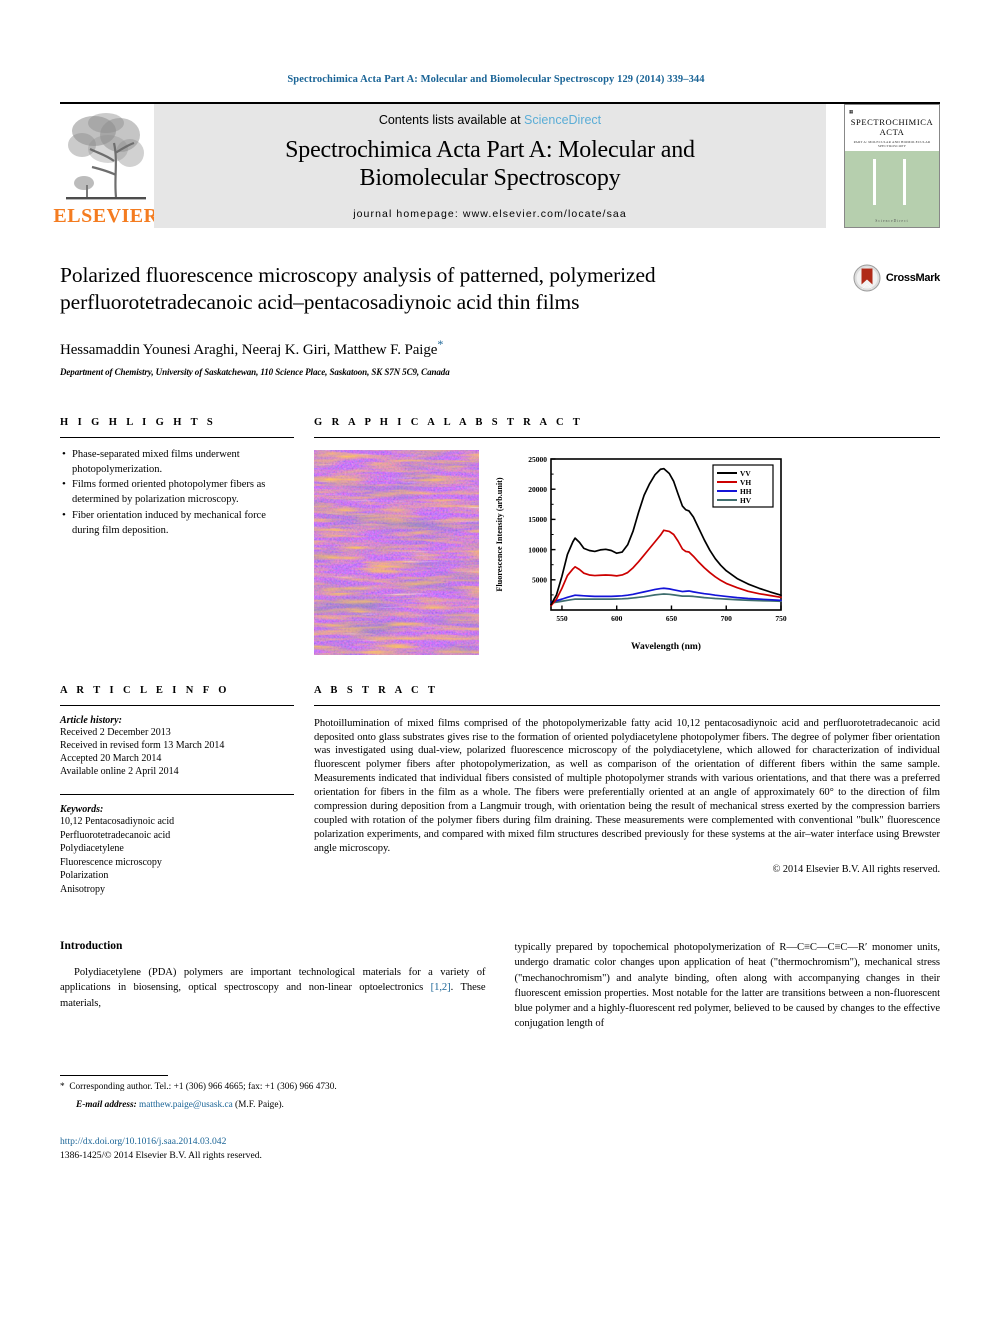 The width and height of the screenshot is (992, 1323). What do you see at coordinates (537, 549) in the screenshot?
I see `svg-text: 10000` at bounding box center [537, 549].